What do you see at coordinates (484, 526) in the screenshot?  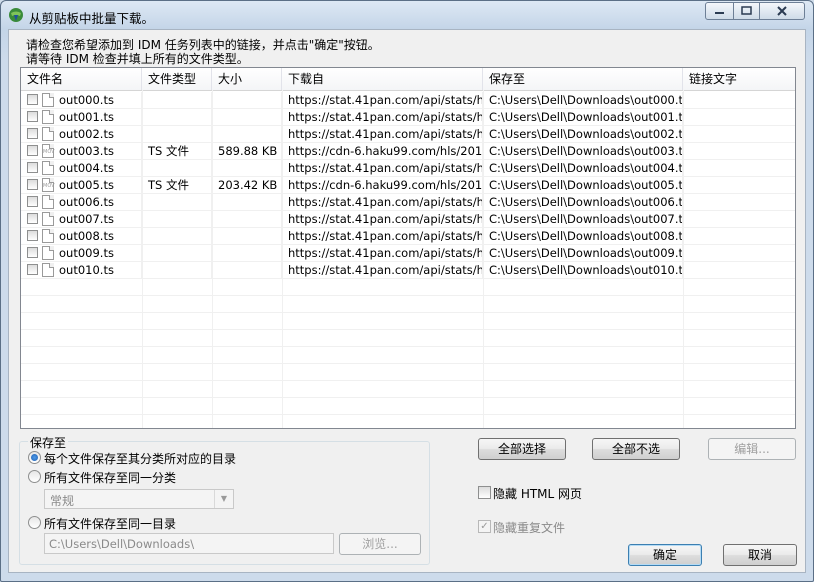 I see `hide-duplicates-checkbox: ✓` at bounding box center [484, 526].